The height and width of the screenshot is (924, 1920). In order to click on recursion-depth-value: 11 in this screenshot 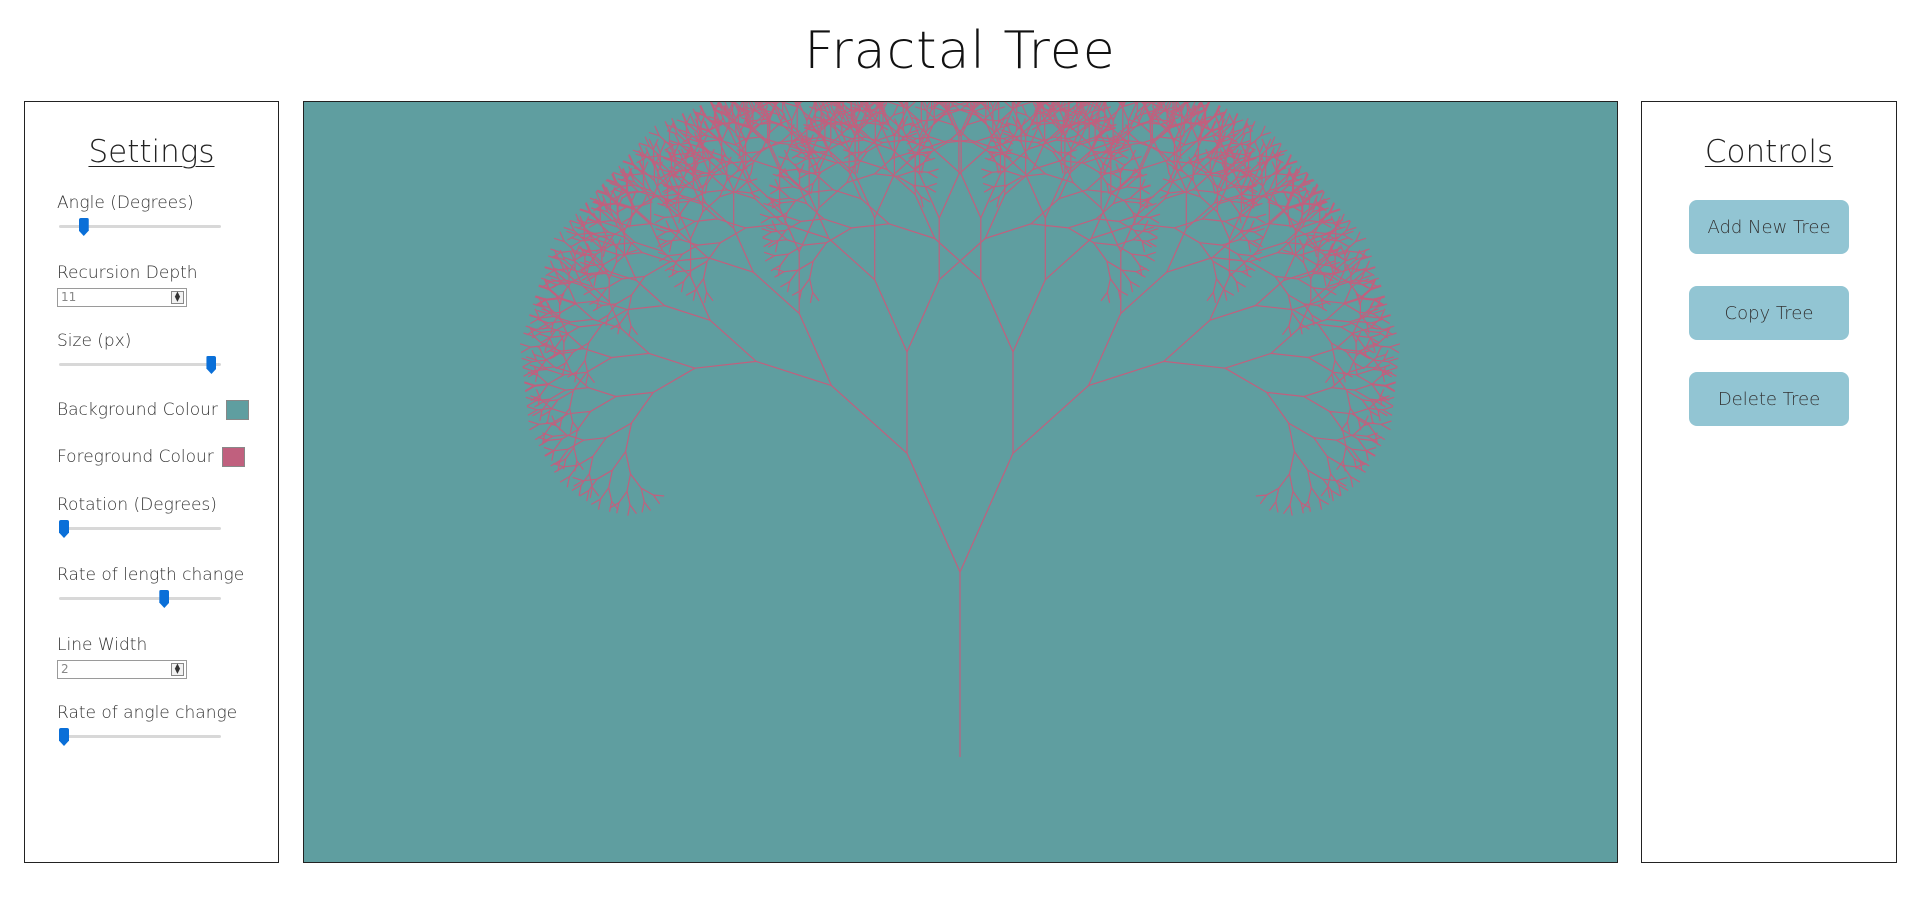, I will do `click(69, 297)`.